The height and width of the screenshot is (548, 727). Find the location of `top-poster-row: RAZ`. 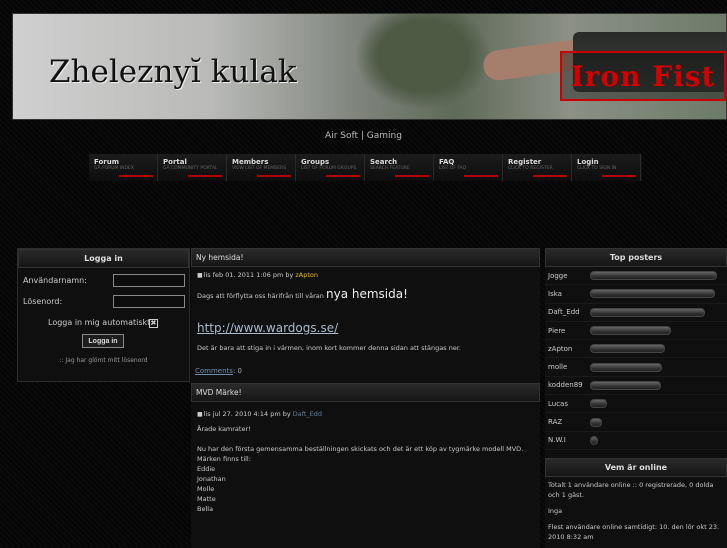

top-poster-row: RAZ is located at coordinates (636, 422).